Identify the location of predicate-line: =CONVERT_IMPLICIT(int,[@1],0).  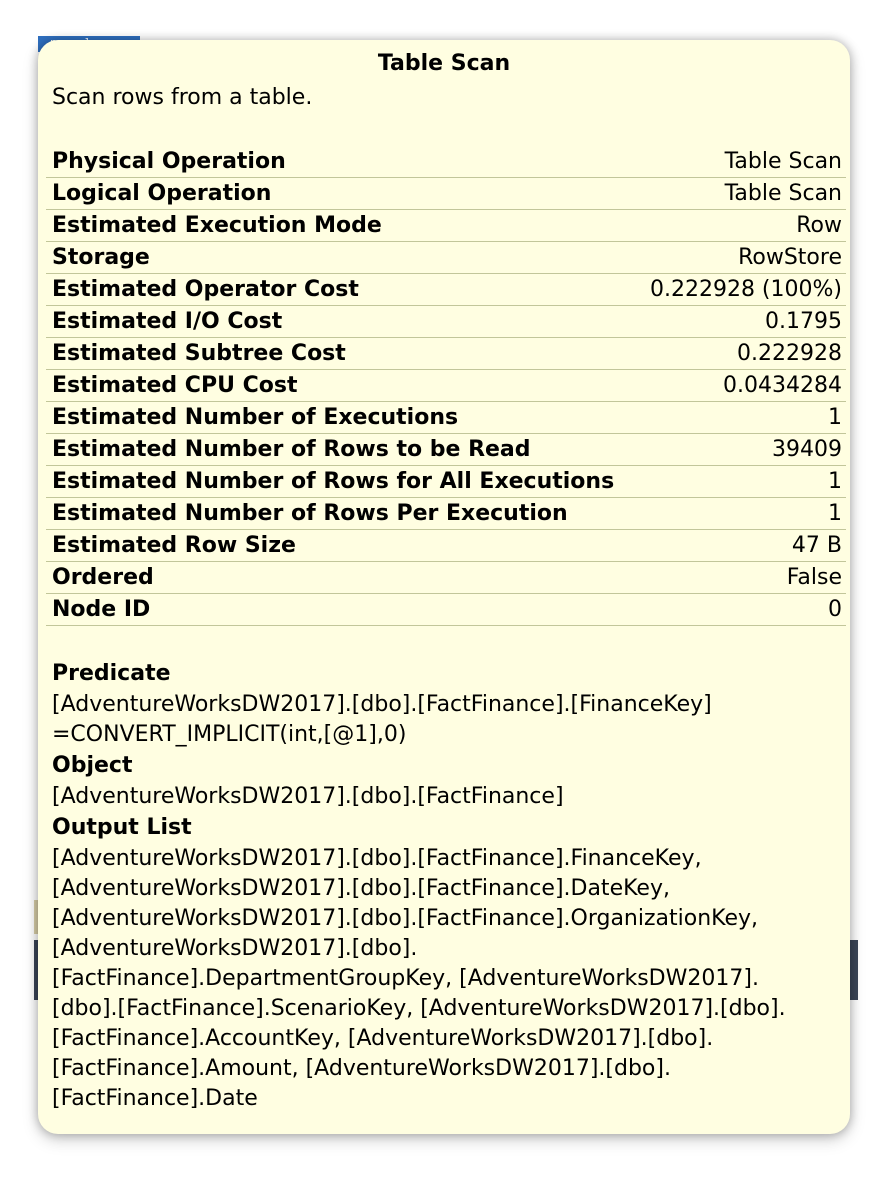
(229, 734).